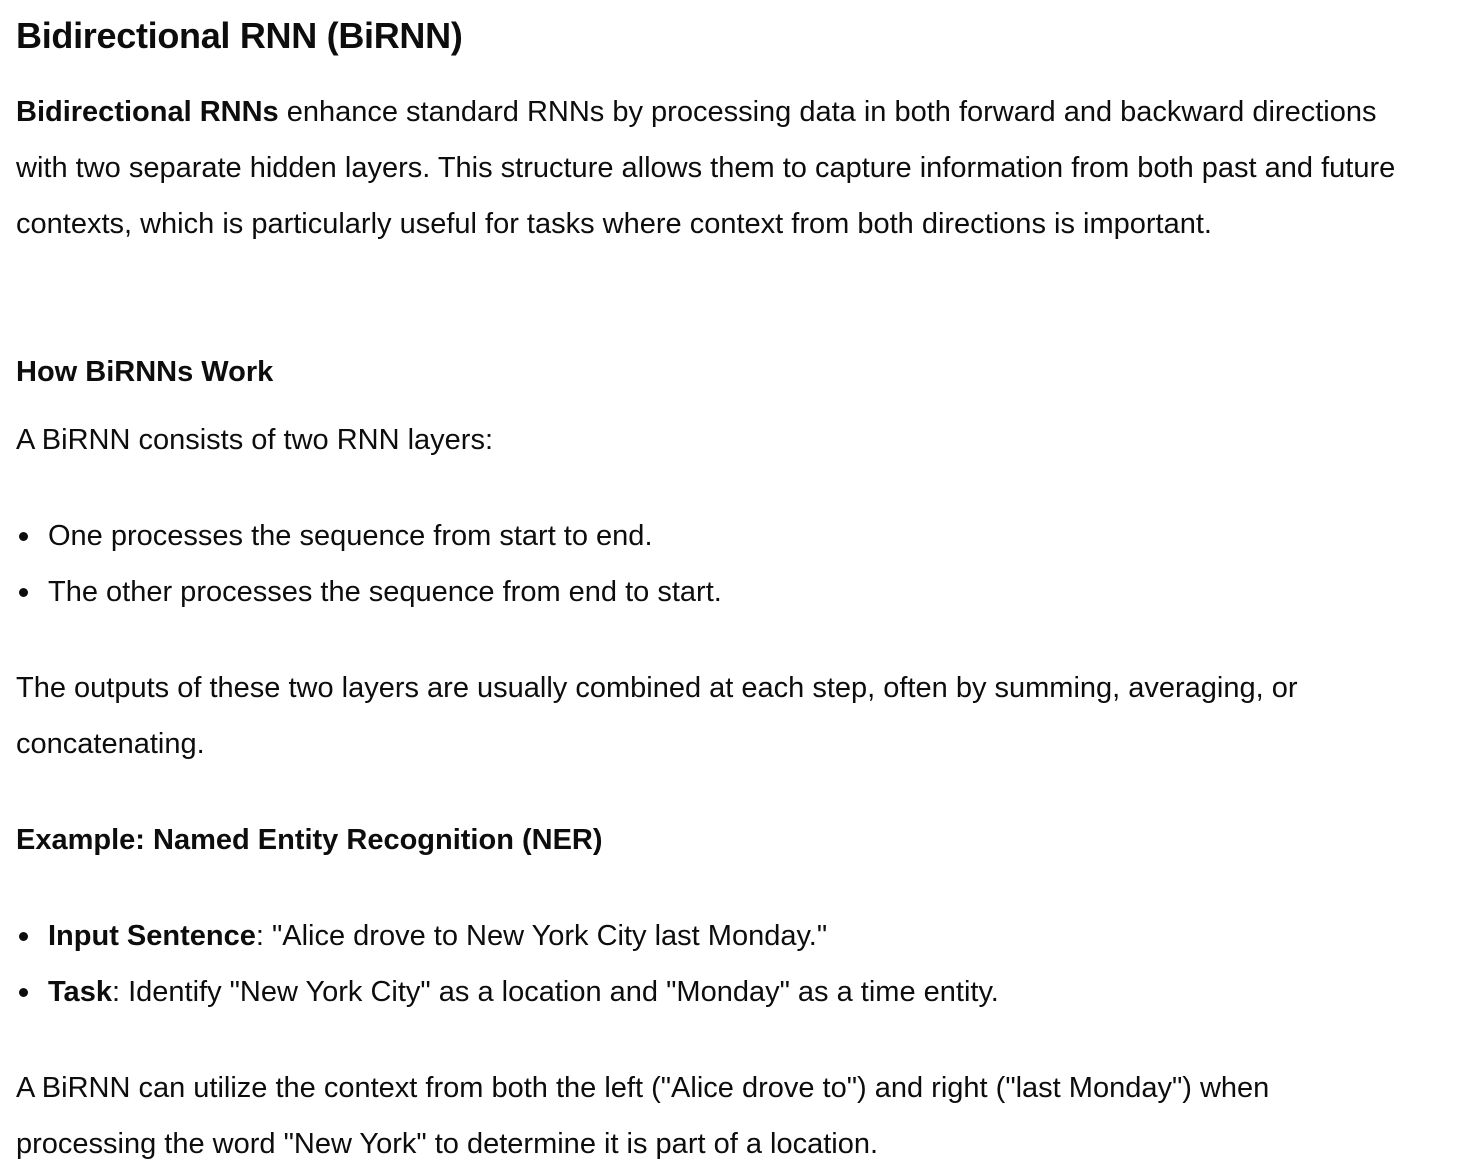 Image resolution: width=1458 pixels, height=1172 pixels. Describe the element at coordinates (309, 840) in the screenshot. I see `example-heading: Example: Named Entity Recognition (NER)` at that location.